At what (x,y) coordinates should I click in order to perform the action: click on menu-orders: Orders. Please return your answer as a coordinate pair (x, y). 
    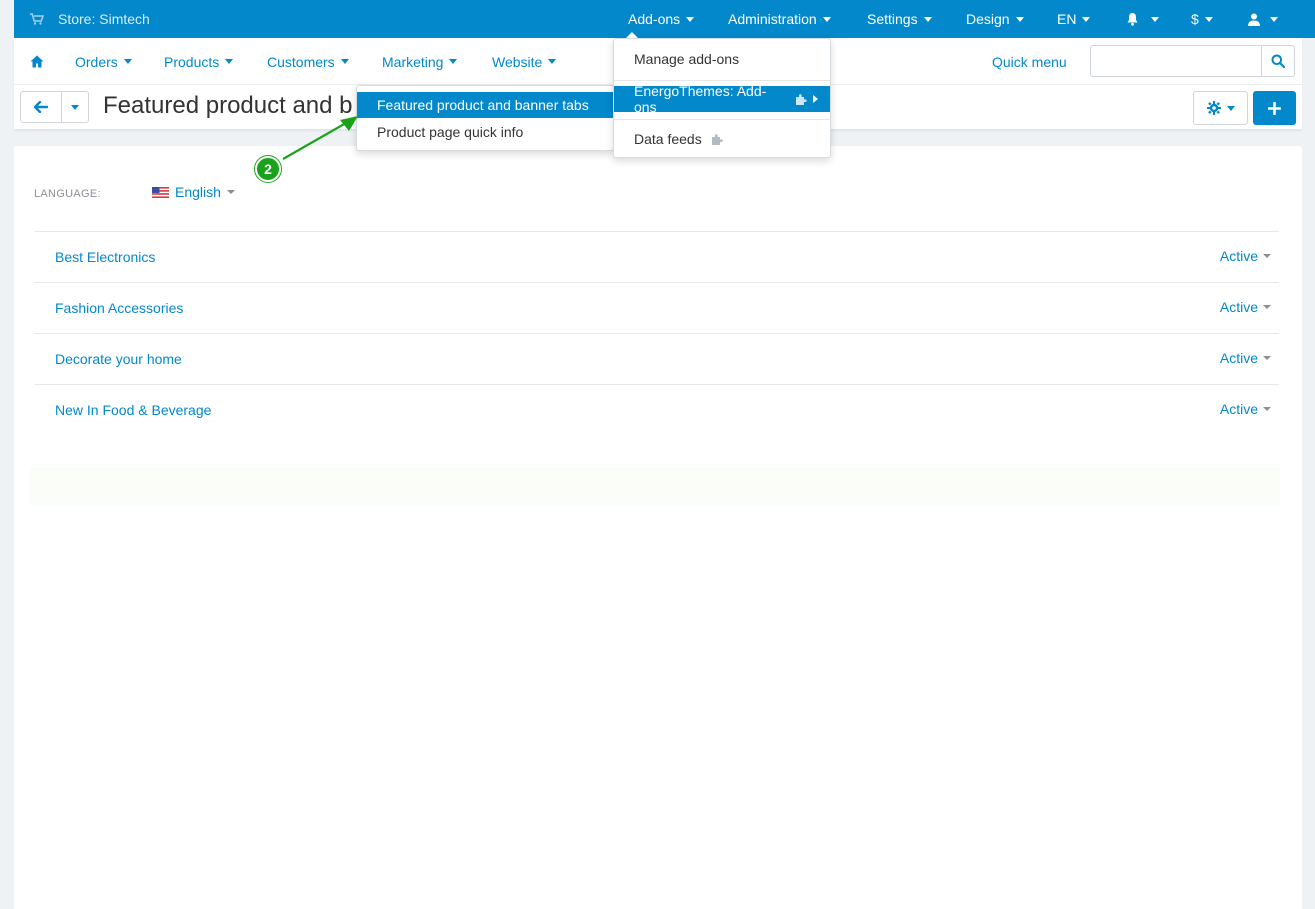
    Looking at the image, I should click on (103, 61).